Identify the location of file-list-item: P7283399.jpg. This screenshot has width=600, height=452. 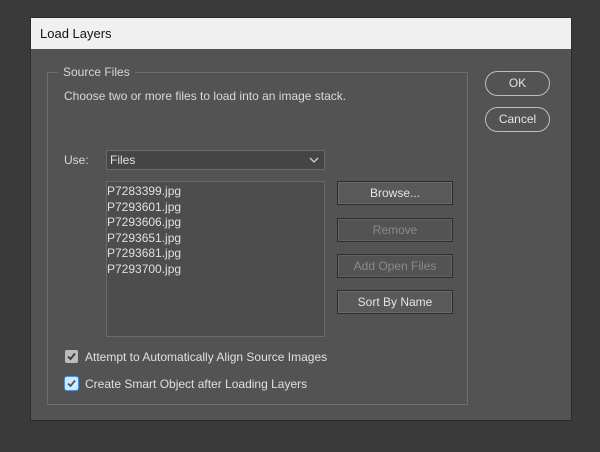
(215, 192).